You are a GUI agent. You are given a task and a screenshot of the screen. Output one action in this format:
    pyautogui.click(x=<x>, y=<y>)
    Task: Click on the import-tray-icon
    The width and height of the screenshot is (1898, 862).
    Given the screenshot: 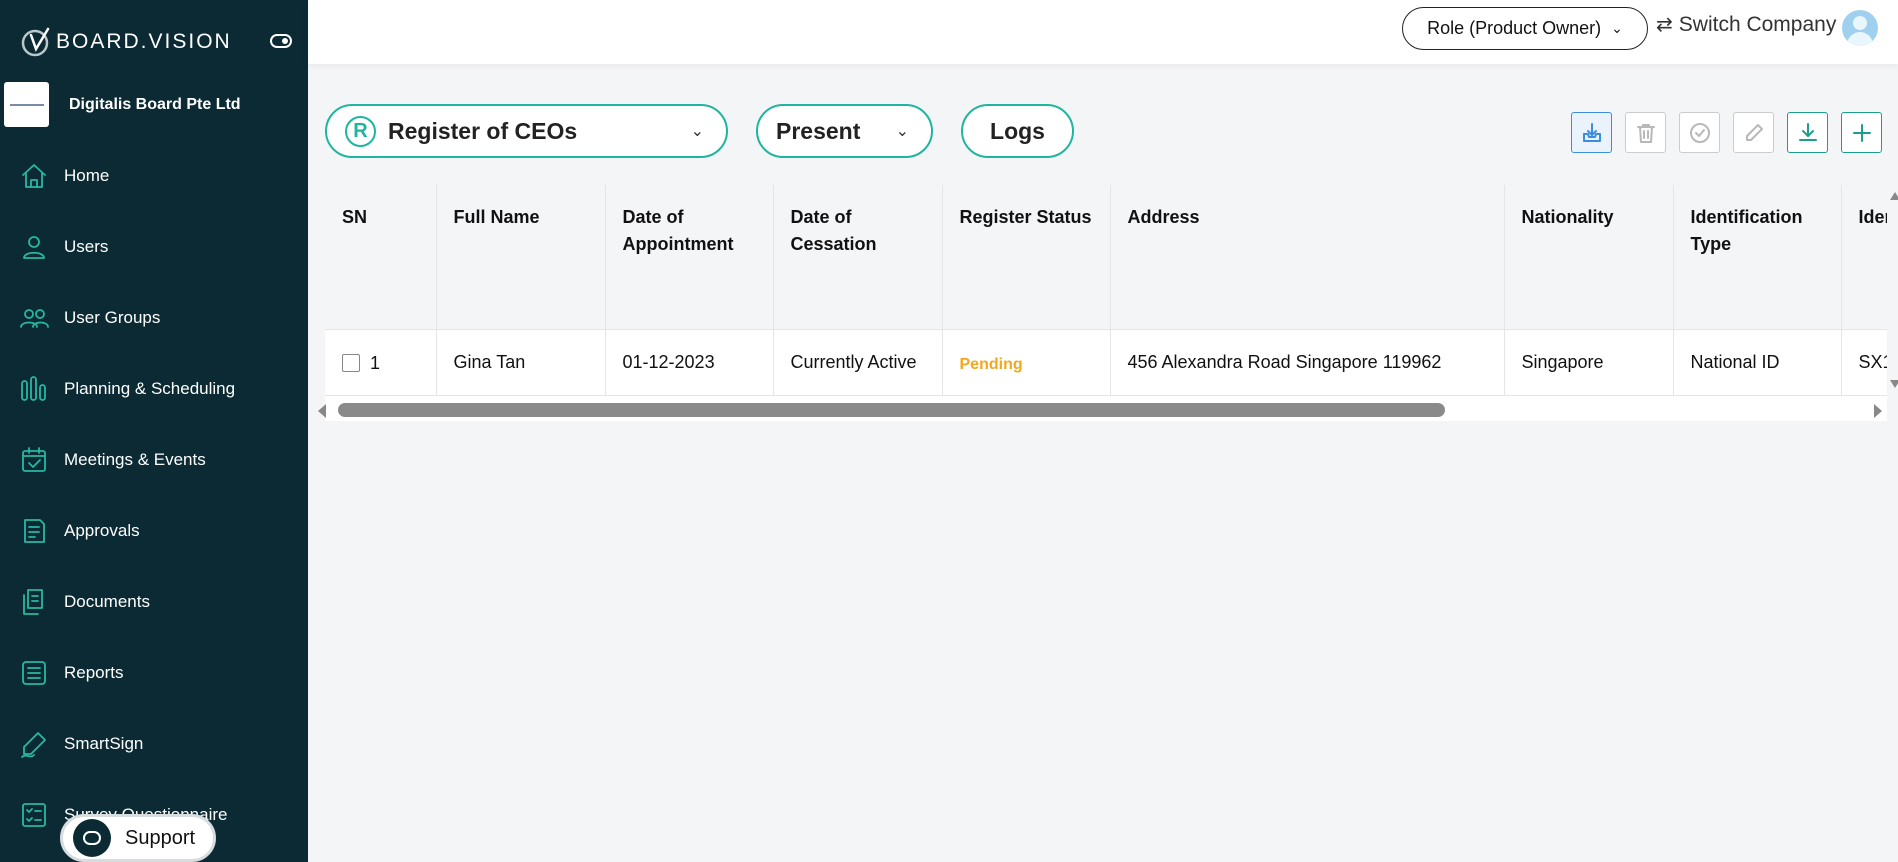 What is the action you would take?
    pyautogui.click(x=1591, y=132)
    